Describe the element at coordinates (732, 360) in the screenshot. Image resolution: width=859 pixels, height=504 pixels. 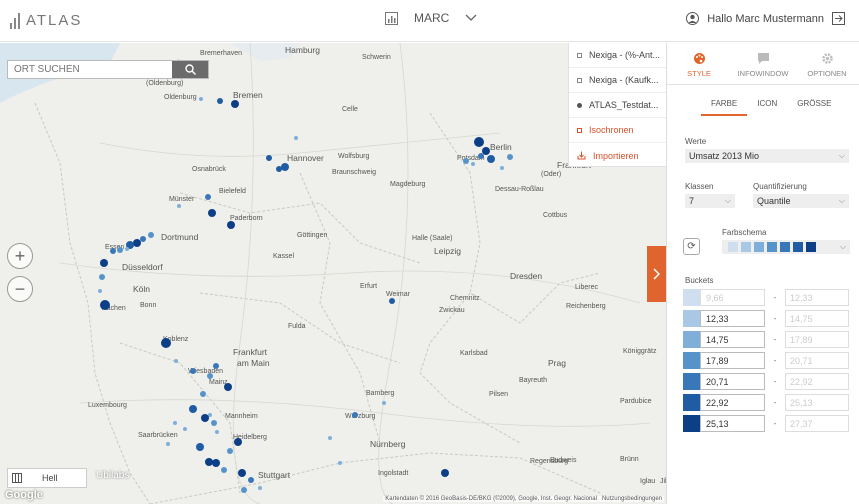
I see `bucket-min-input: 17,89` at that location.